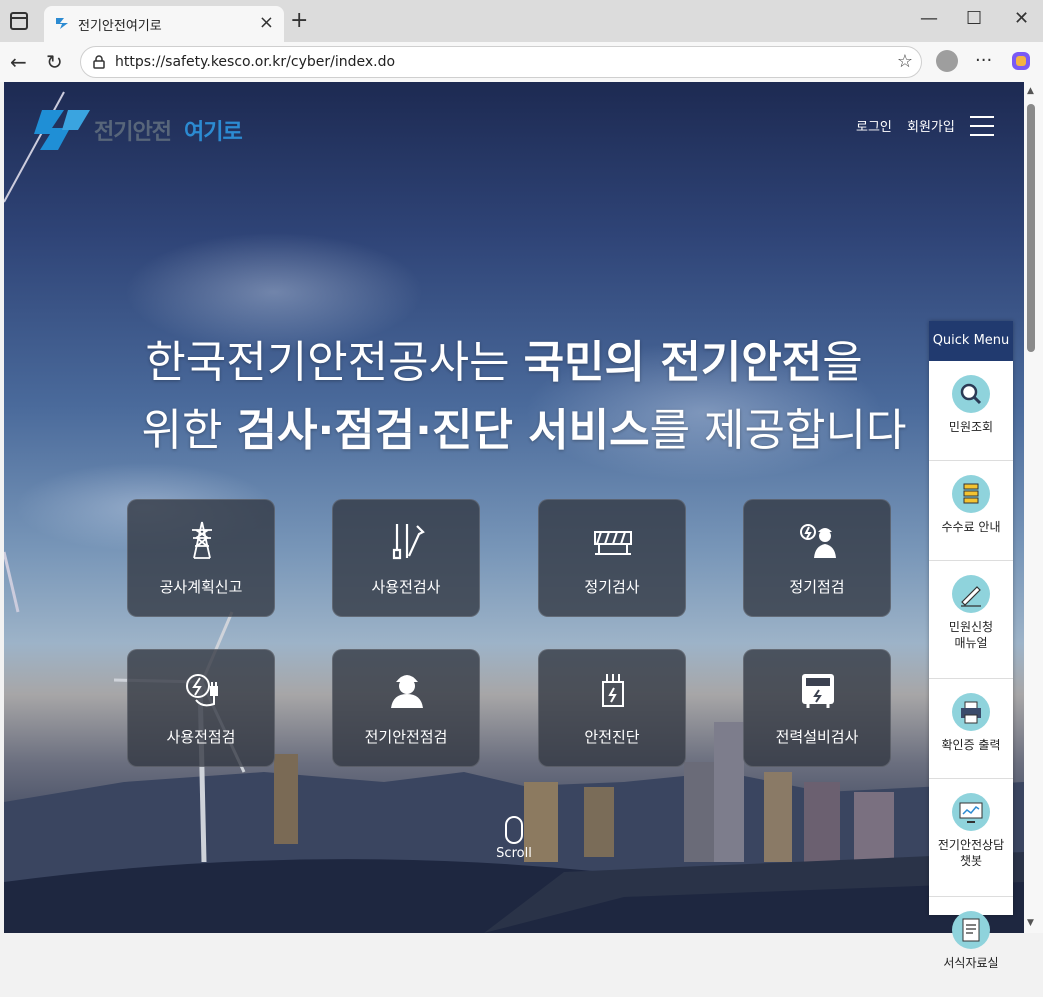  Describe the element at coordinates (974, 18) in the screenshot. I see `maximize-icon: ☐` at that location.